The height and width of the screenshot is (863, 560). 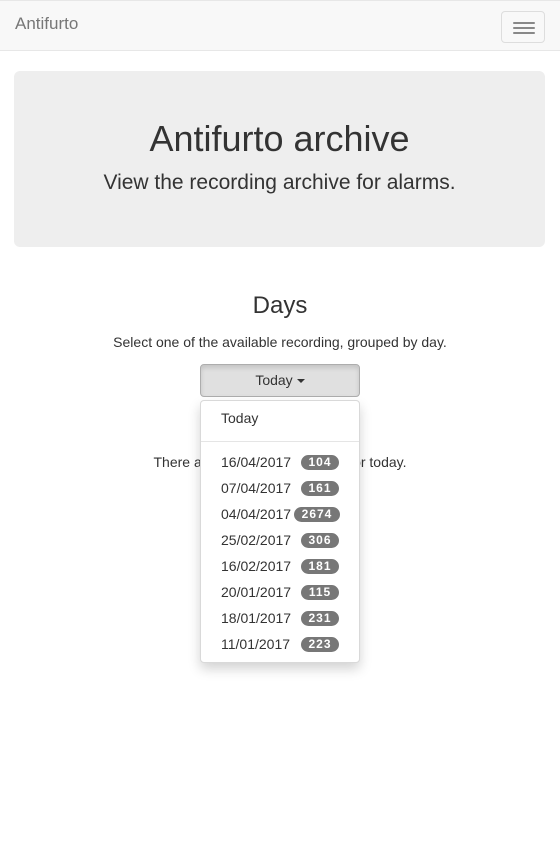 I want to click on dropdown-item-today: Today, so click(x=280, y=418).